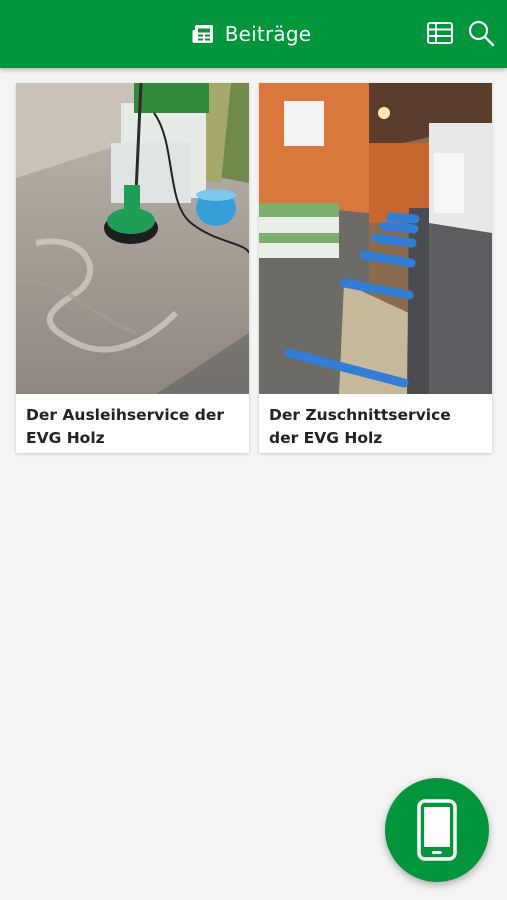 The image size is (507, 900). What do you see at coordinates (377, 427) in the screenshot?
I see `post-title: Der Zuschnittservice der EVG Holz` at bounding box center [377, 427].